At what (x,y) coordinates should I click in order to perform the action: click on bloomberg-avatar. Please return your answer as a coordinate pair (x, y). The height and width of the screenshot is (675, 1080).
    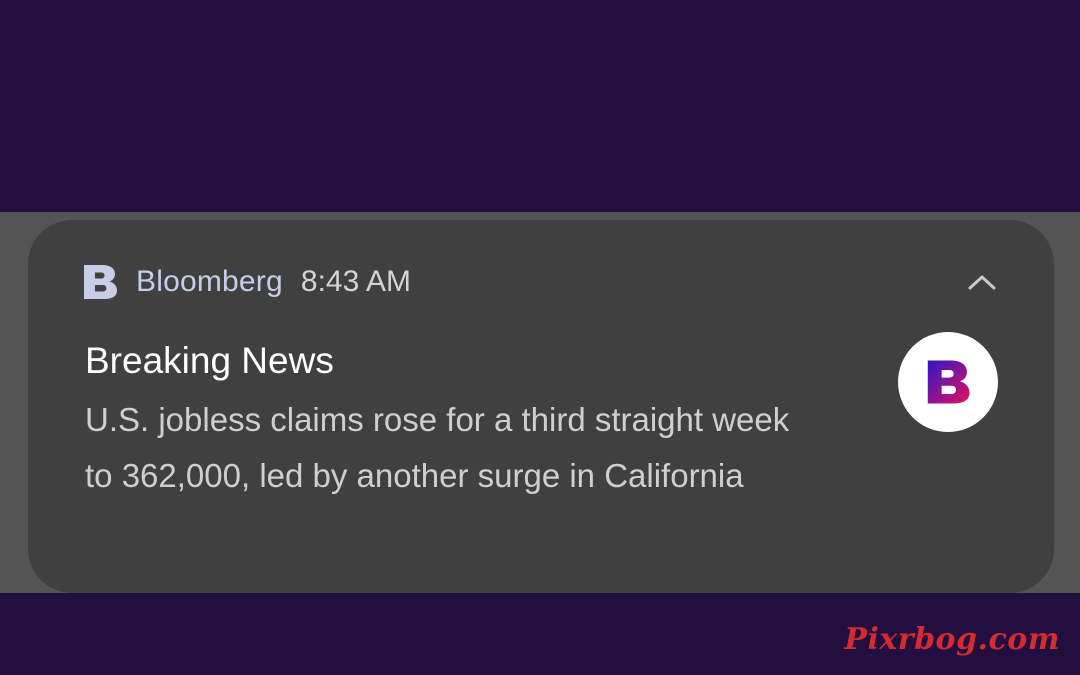
    Looking at the image, I should click on (948, 382).